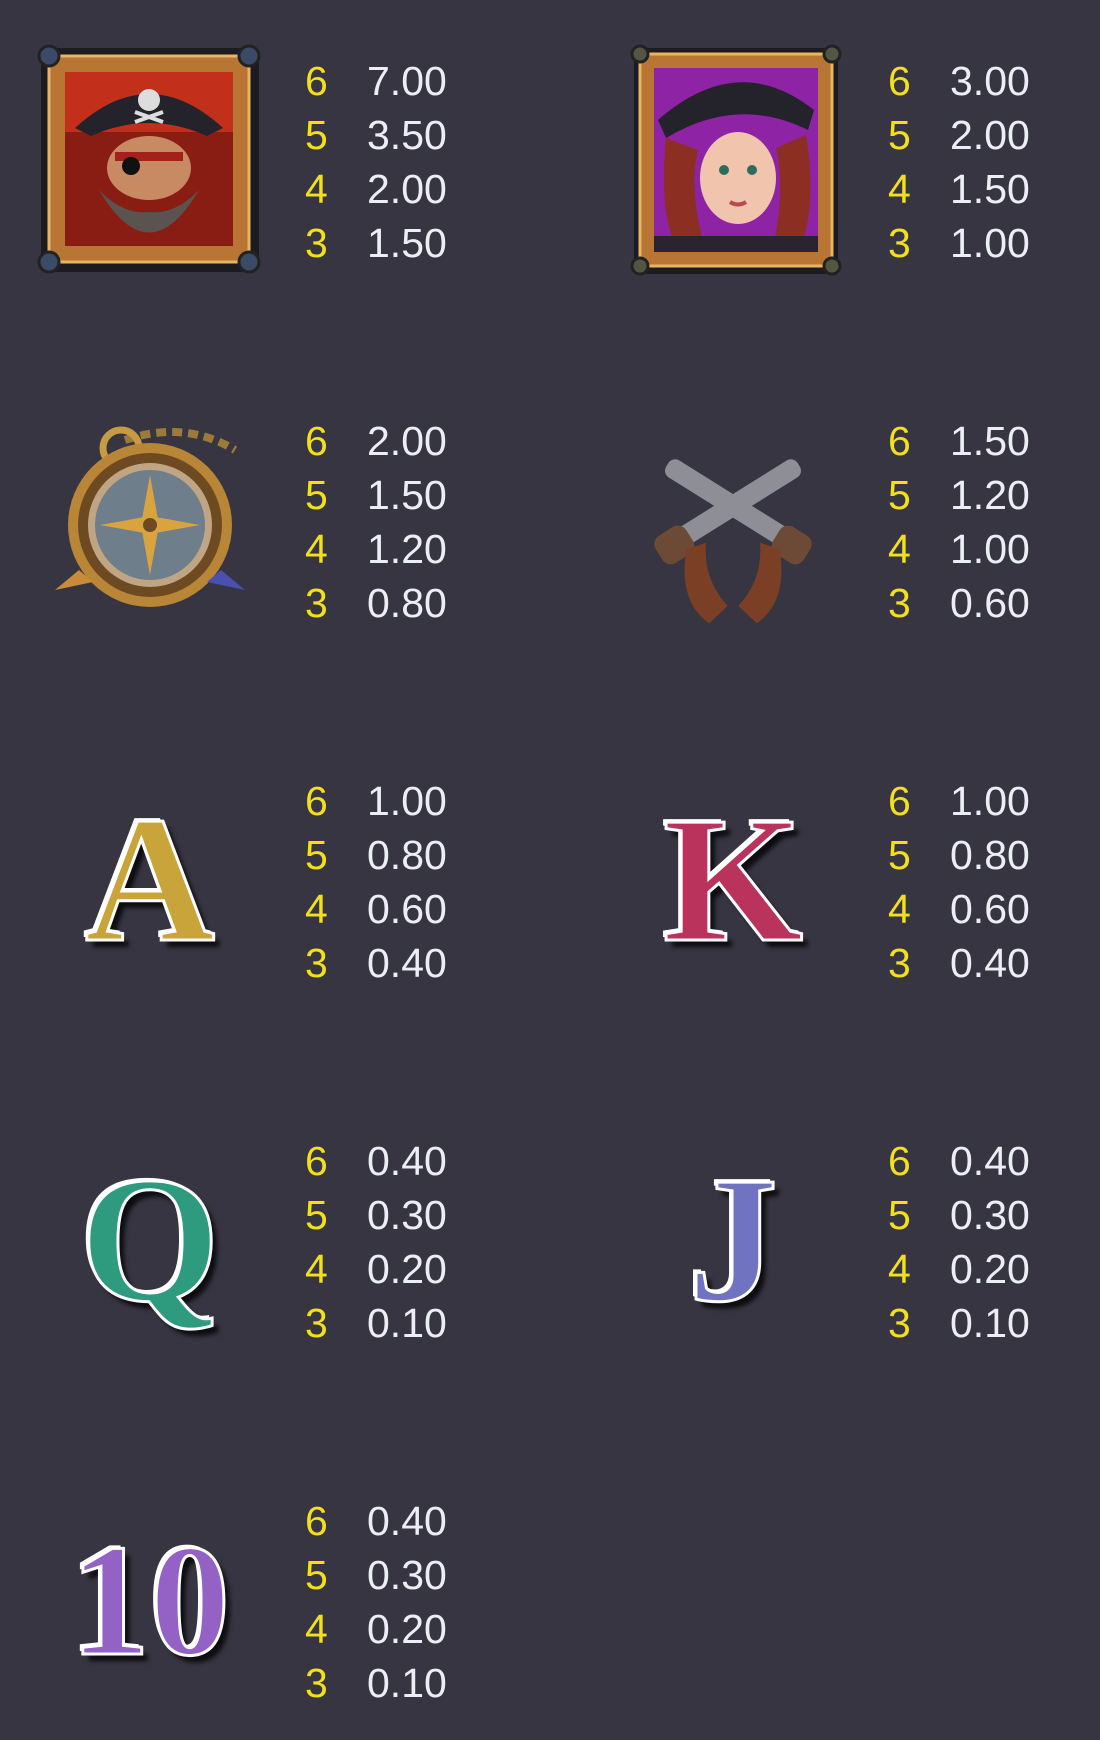 The height and width of the screenshot is (1740, 1100). What do you see at coordinates (150, 160) in the screenshot?
I see `pirate-captain-symbol-icon` at bounding box center [150, 160].